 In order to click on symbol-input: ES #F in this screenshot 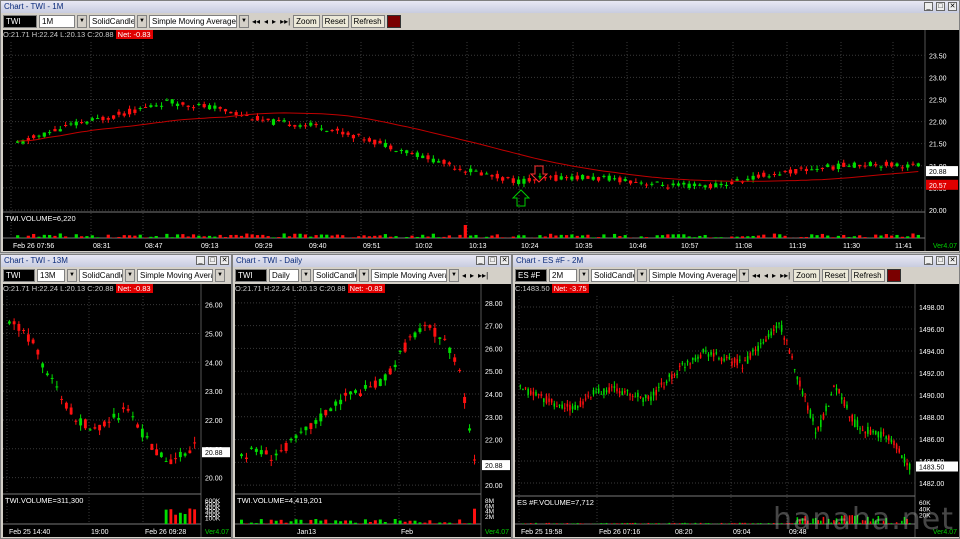, I will do `click(531, 275)`.